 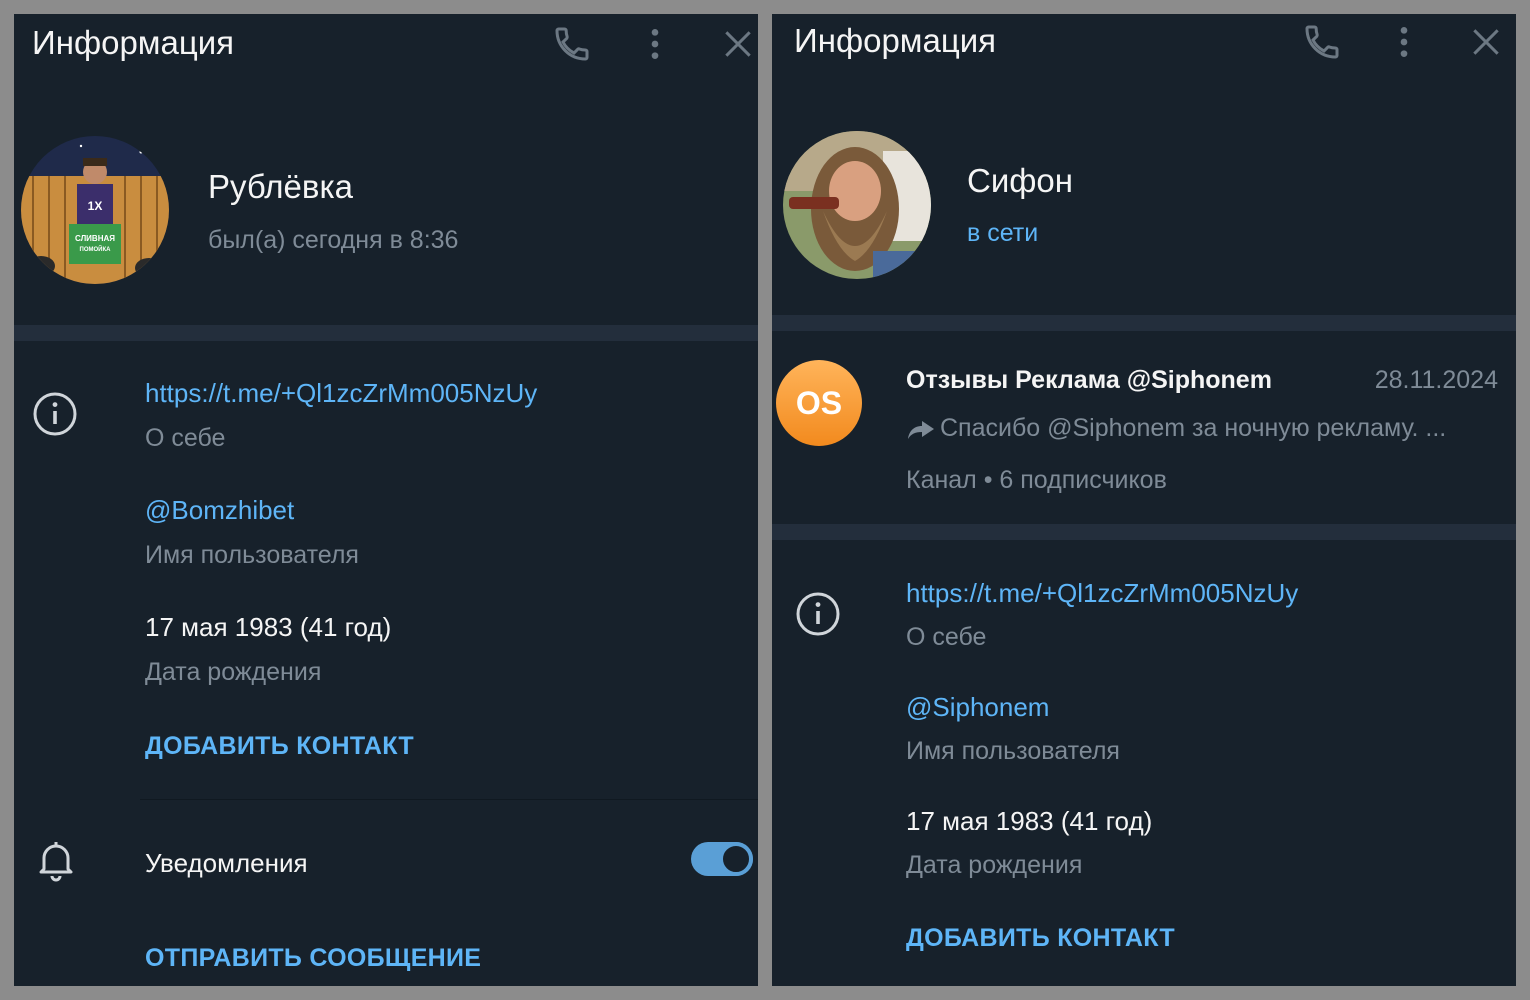 I want to click on svg-text: 1X, so click(x=95, y=206).